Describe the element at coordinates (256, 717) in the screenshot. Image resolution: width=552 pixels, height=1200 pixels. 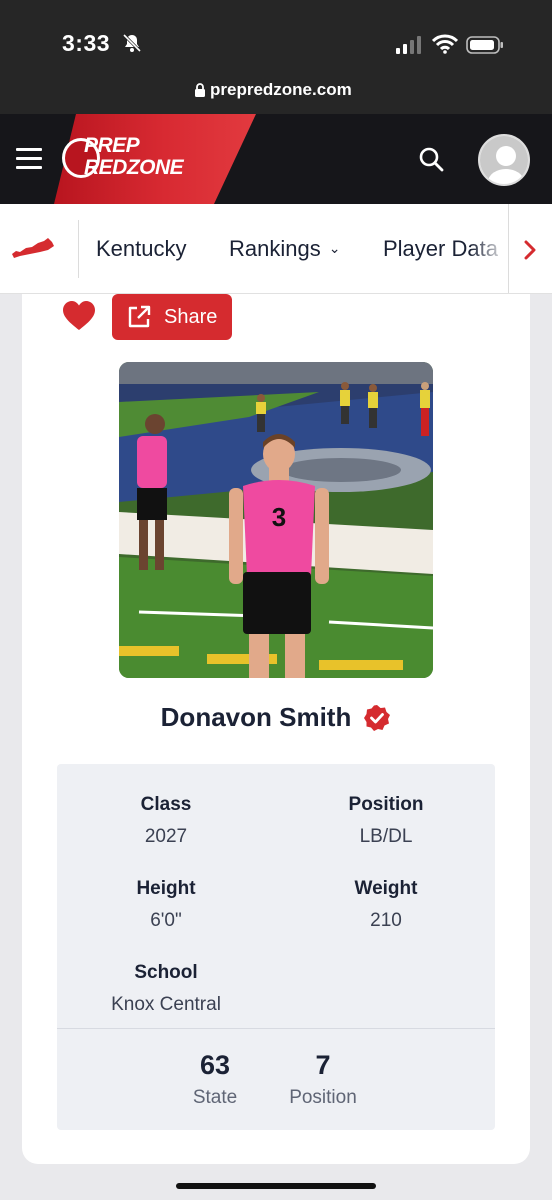
I see `player-name: Donavon Smith` at that location.